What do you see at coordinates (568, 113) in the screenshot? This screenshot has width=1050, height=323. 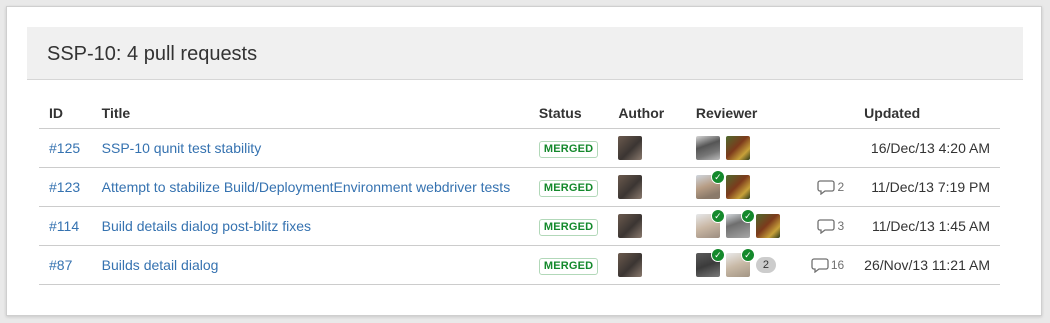 I see `column-header-status: Status` at bounding box center [568, 113].